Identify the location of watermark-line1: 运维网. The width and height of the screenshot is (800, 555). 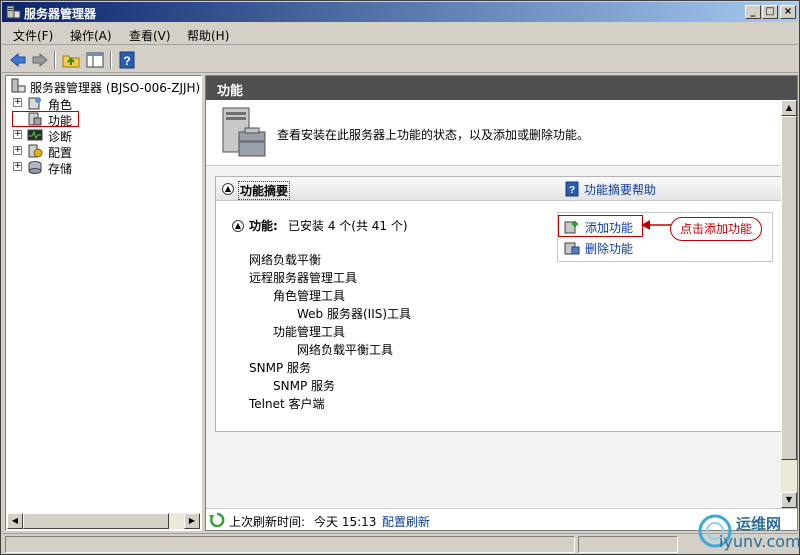
(759, 524).